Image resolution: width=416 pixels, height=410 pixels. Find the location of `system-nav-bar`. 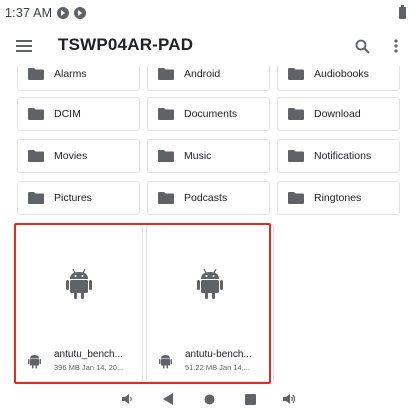

system-nav-bar is located at coordinates (208, 399).